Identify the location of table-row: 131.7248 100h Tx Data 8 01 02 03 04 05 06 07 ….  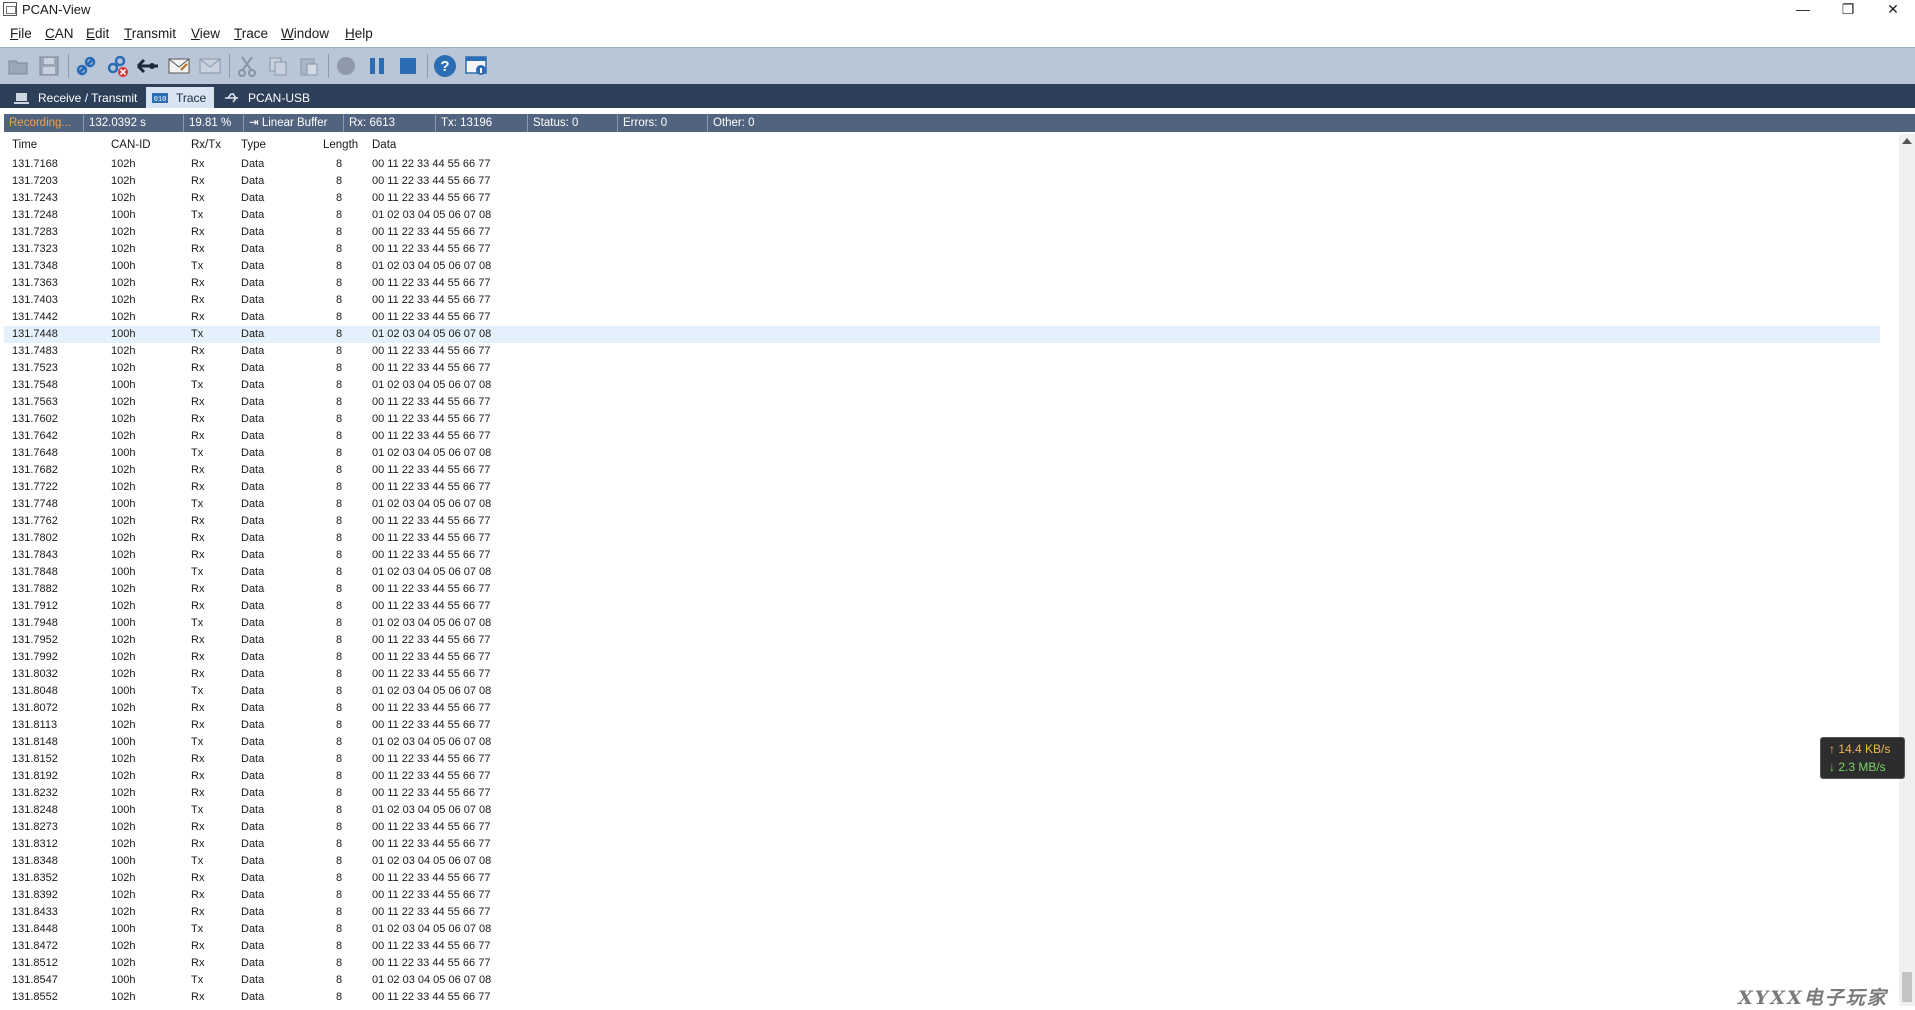
(942, 215).